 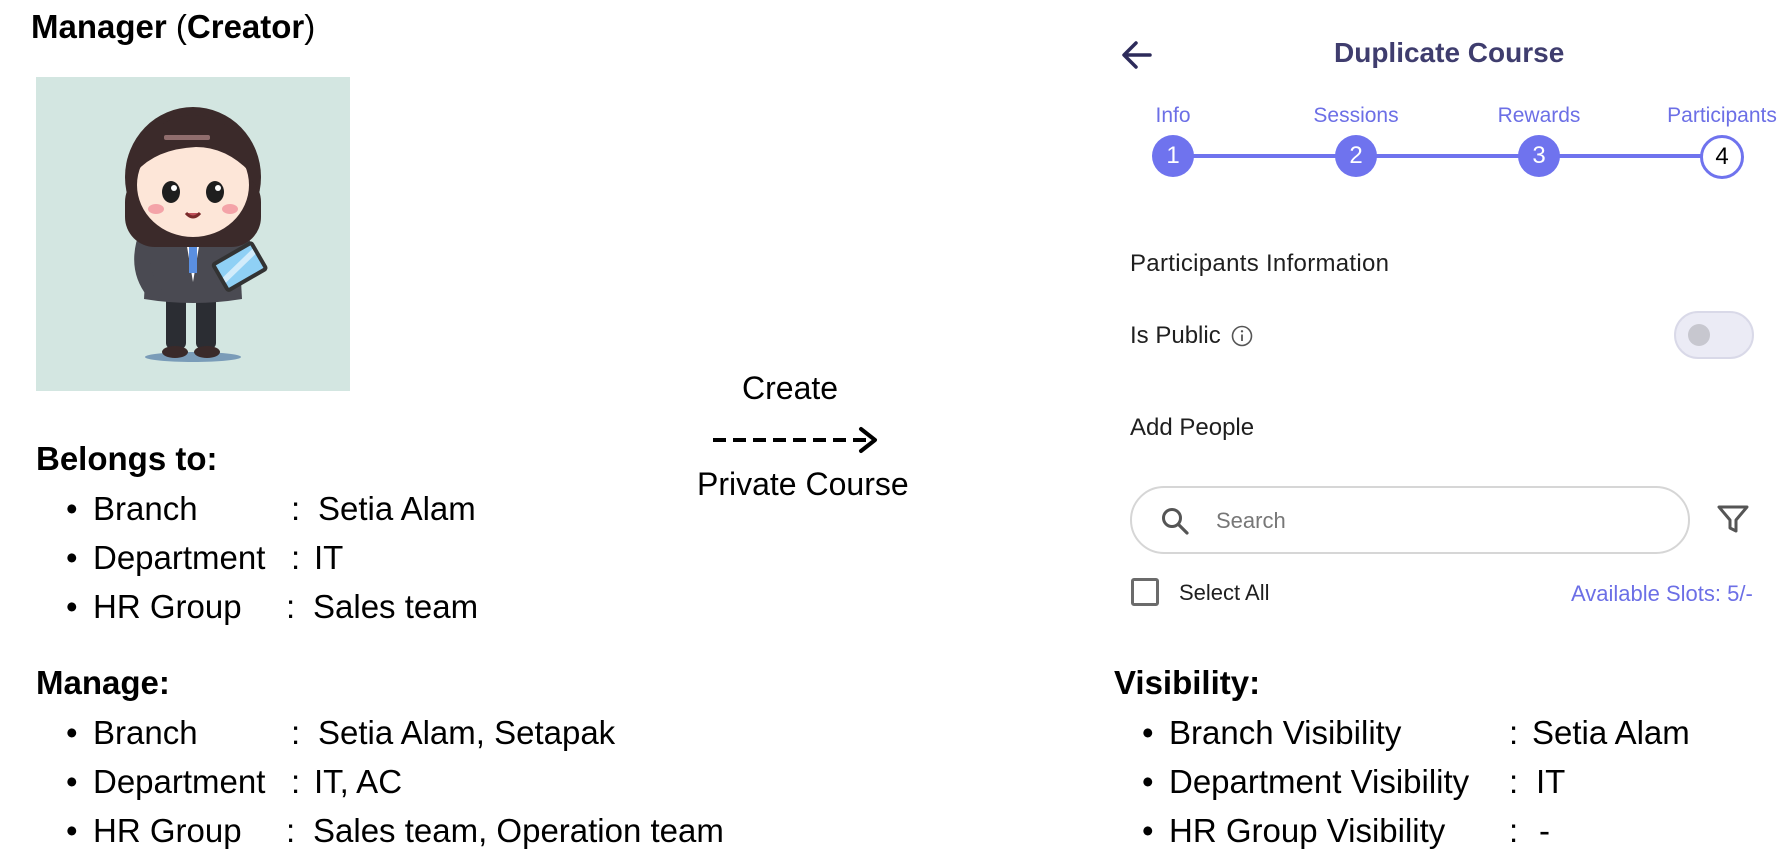 What do you see at coordinates (196, 234) in the screenshot?
I see `cartoon-manager-illustration` at bounding box center [196, 234].